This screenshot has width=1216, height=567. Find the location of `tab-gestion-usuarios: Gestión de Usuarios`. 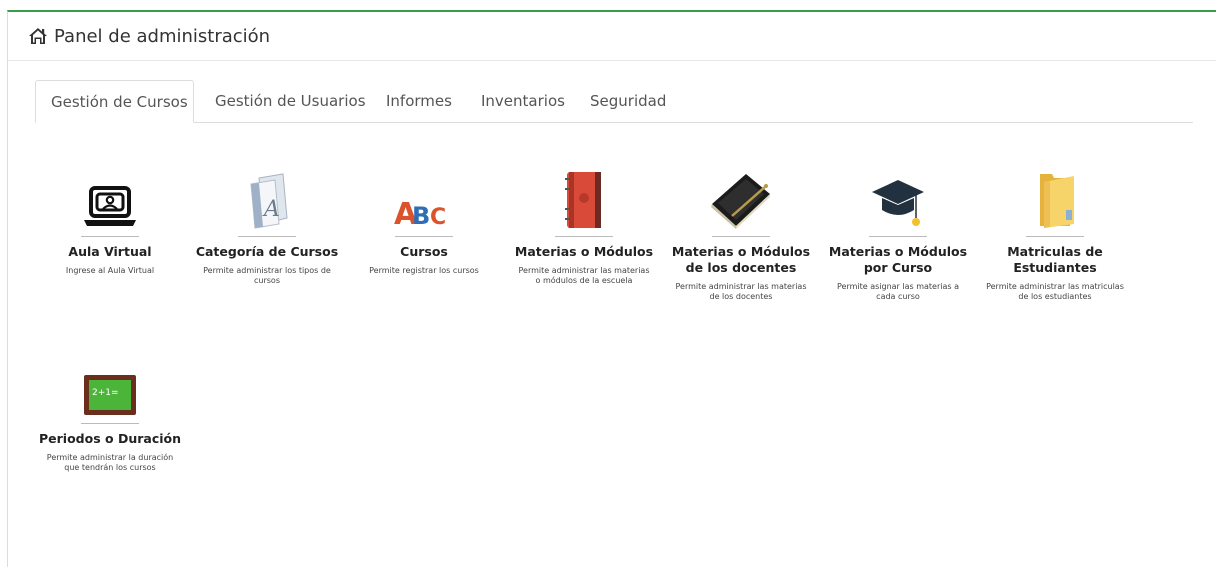

tab-gestion-usuarios: Gestión de Usuarios is located at coordinates (290, 101).